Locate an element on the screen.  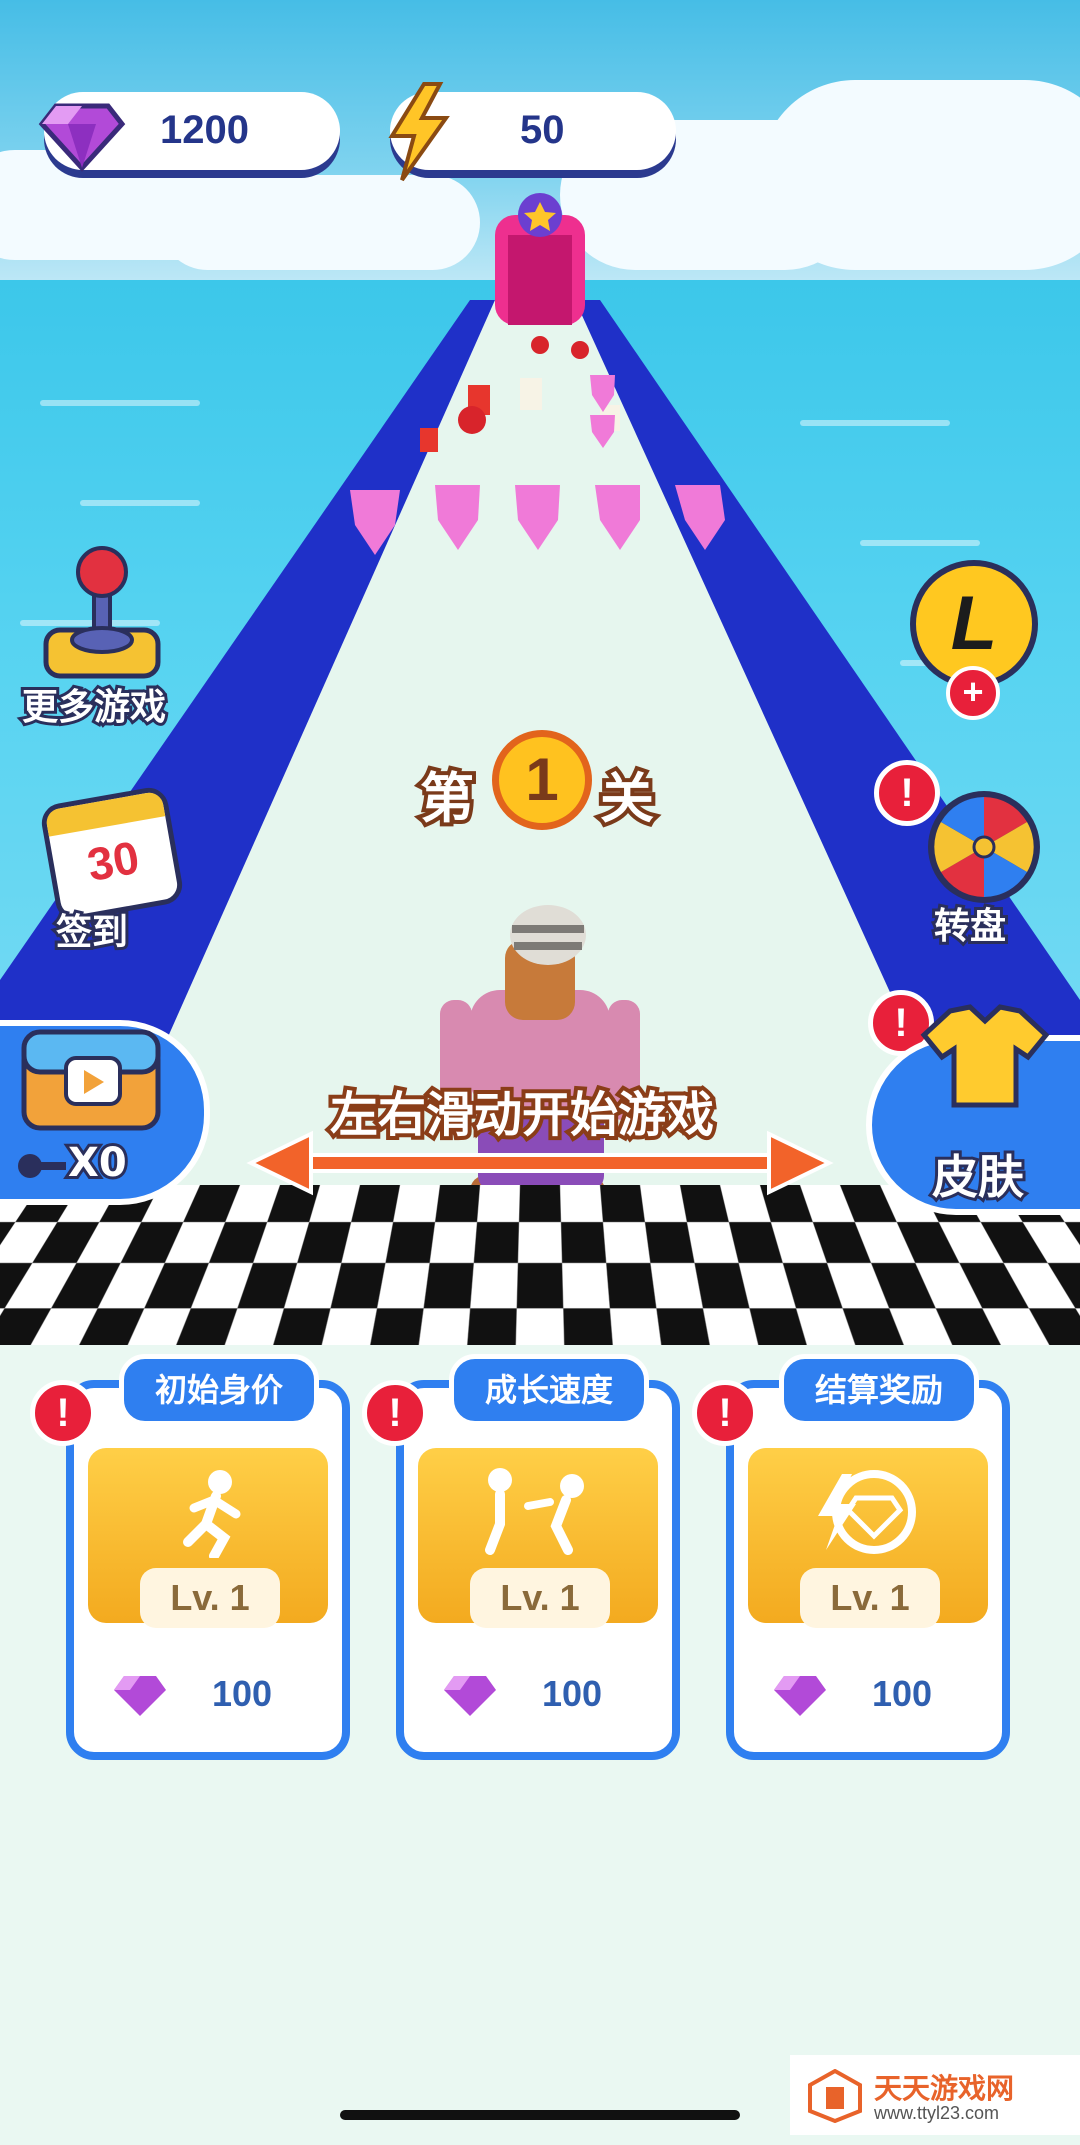
two-runners-icon is located at coordinates (534, 1511).